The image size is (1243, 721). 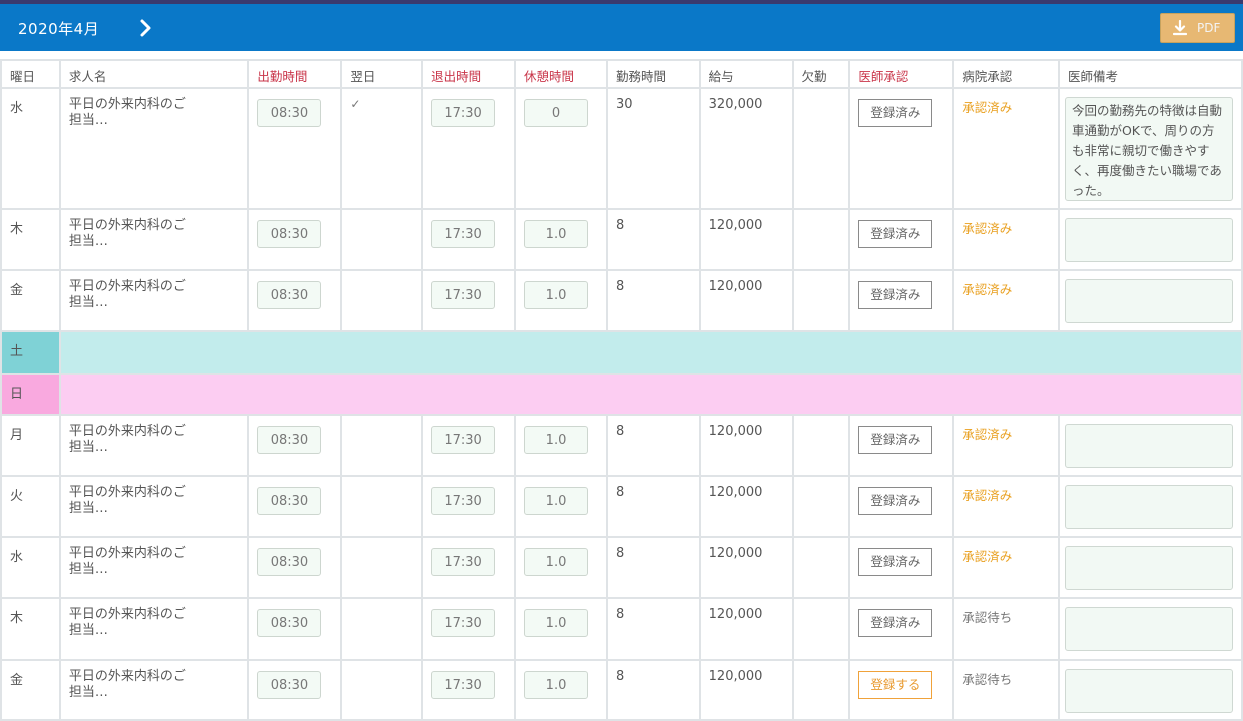 What do you see at coordinates (30, 506) in the screenshot?
I see `day-cell: 火` at bounding box center [30, 506].